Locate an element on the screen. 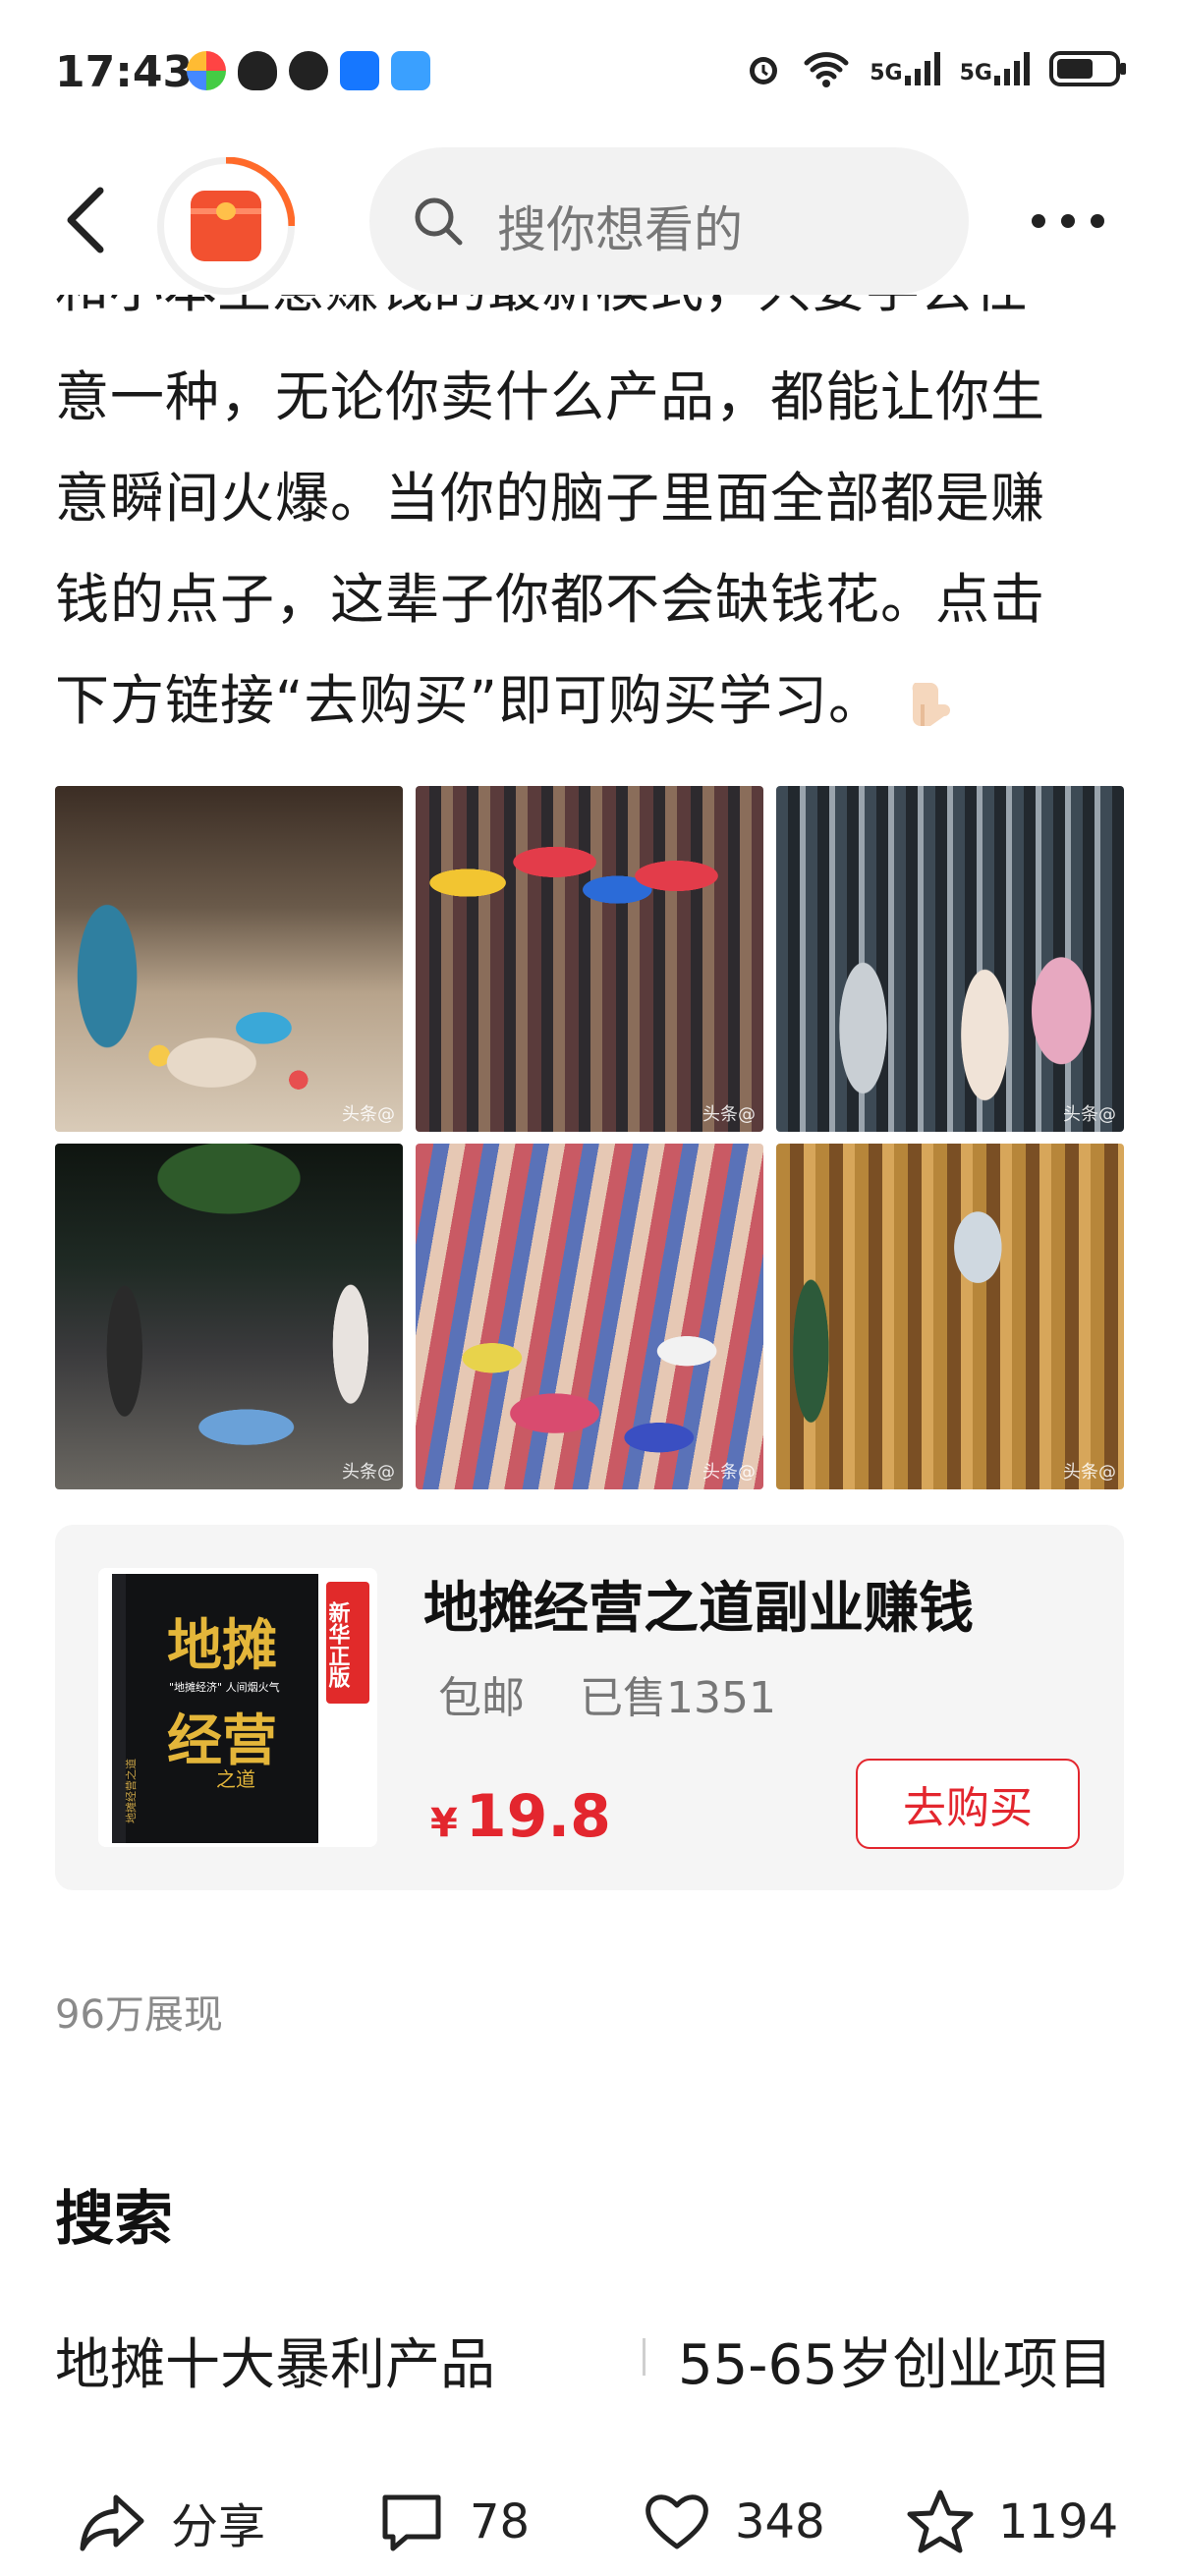  article-line: 意瞬间火爆。当你的脑子里面全部都是赚 is located at coordinates (550, 498).